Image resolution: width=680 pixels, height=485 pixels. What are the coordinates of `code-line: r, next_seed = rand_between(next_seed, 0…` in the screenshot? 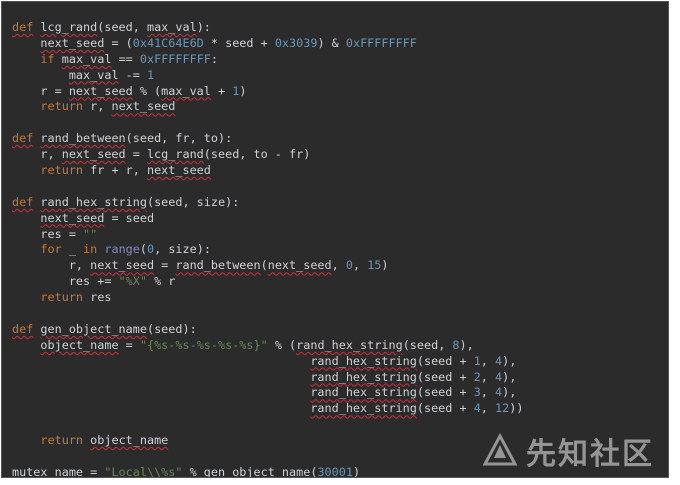 It's located at (200, 265).